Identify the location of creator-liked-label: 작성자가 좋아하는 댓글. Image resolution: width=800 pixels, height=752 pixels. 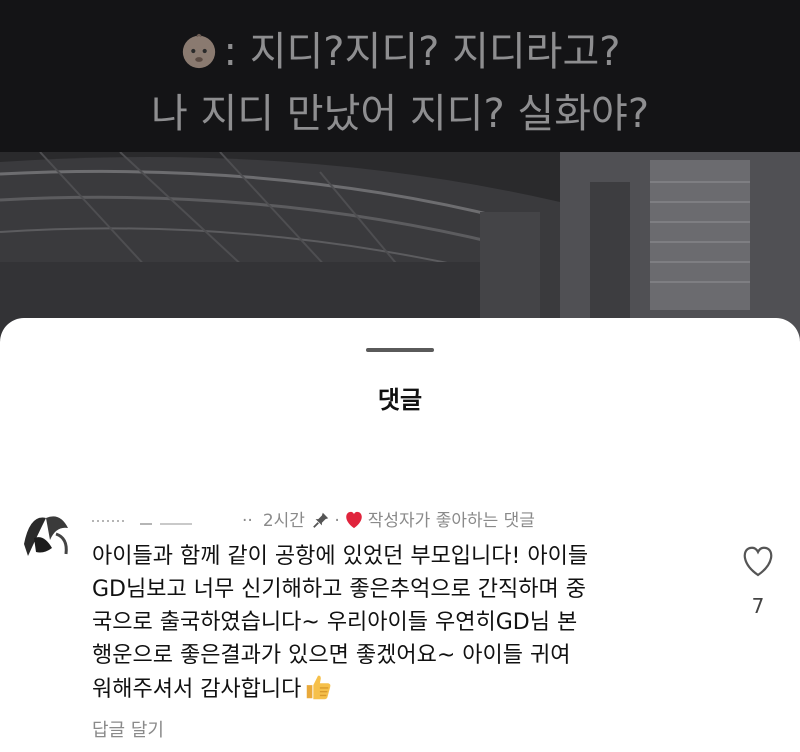
(451, 521).